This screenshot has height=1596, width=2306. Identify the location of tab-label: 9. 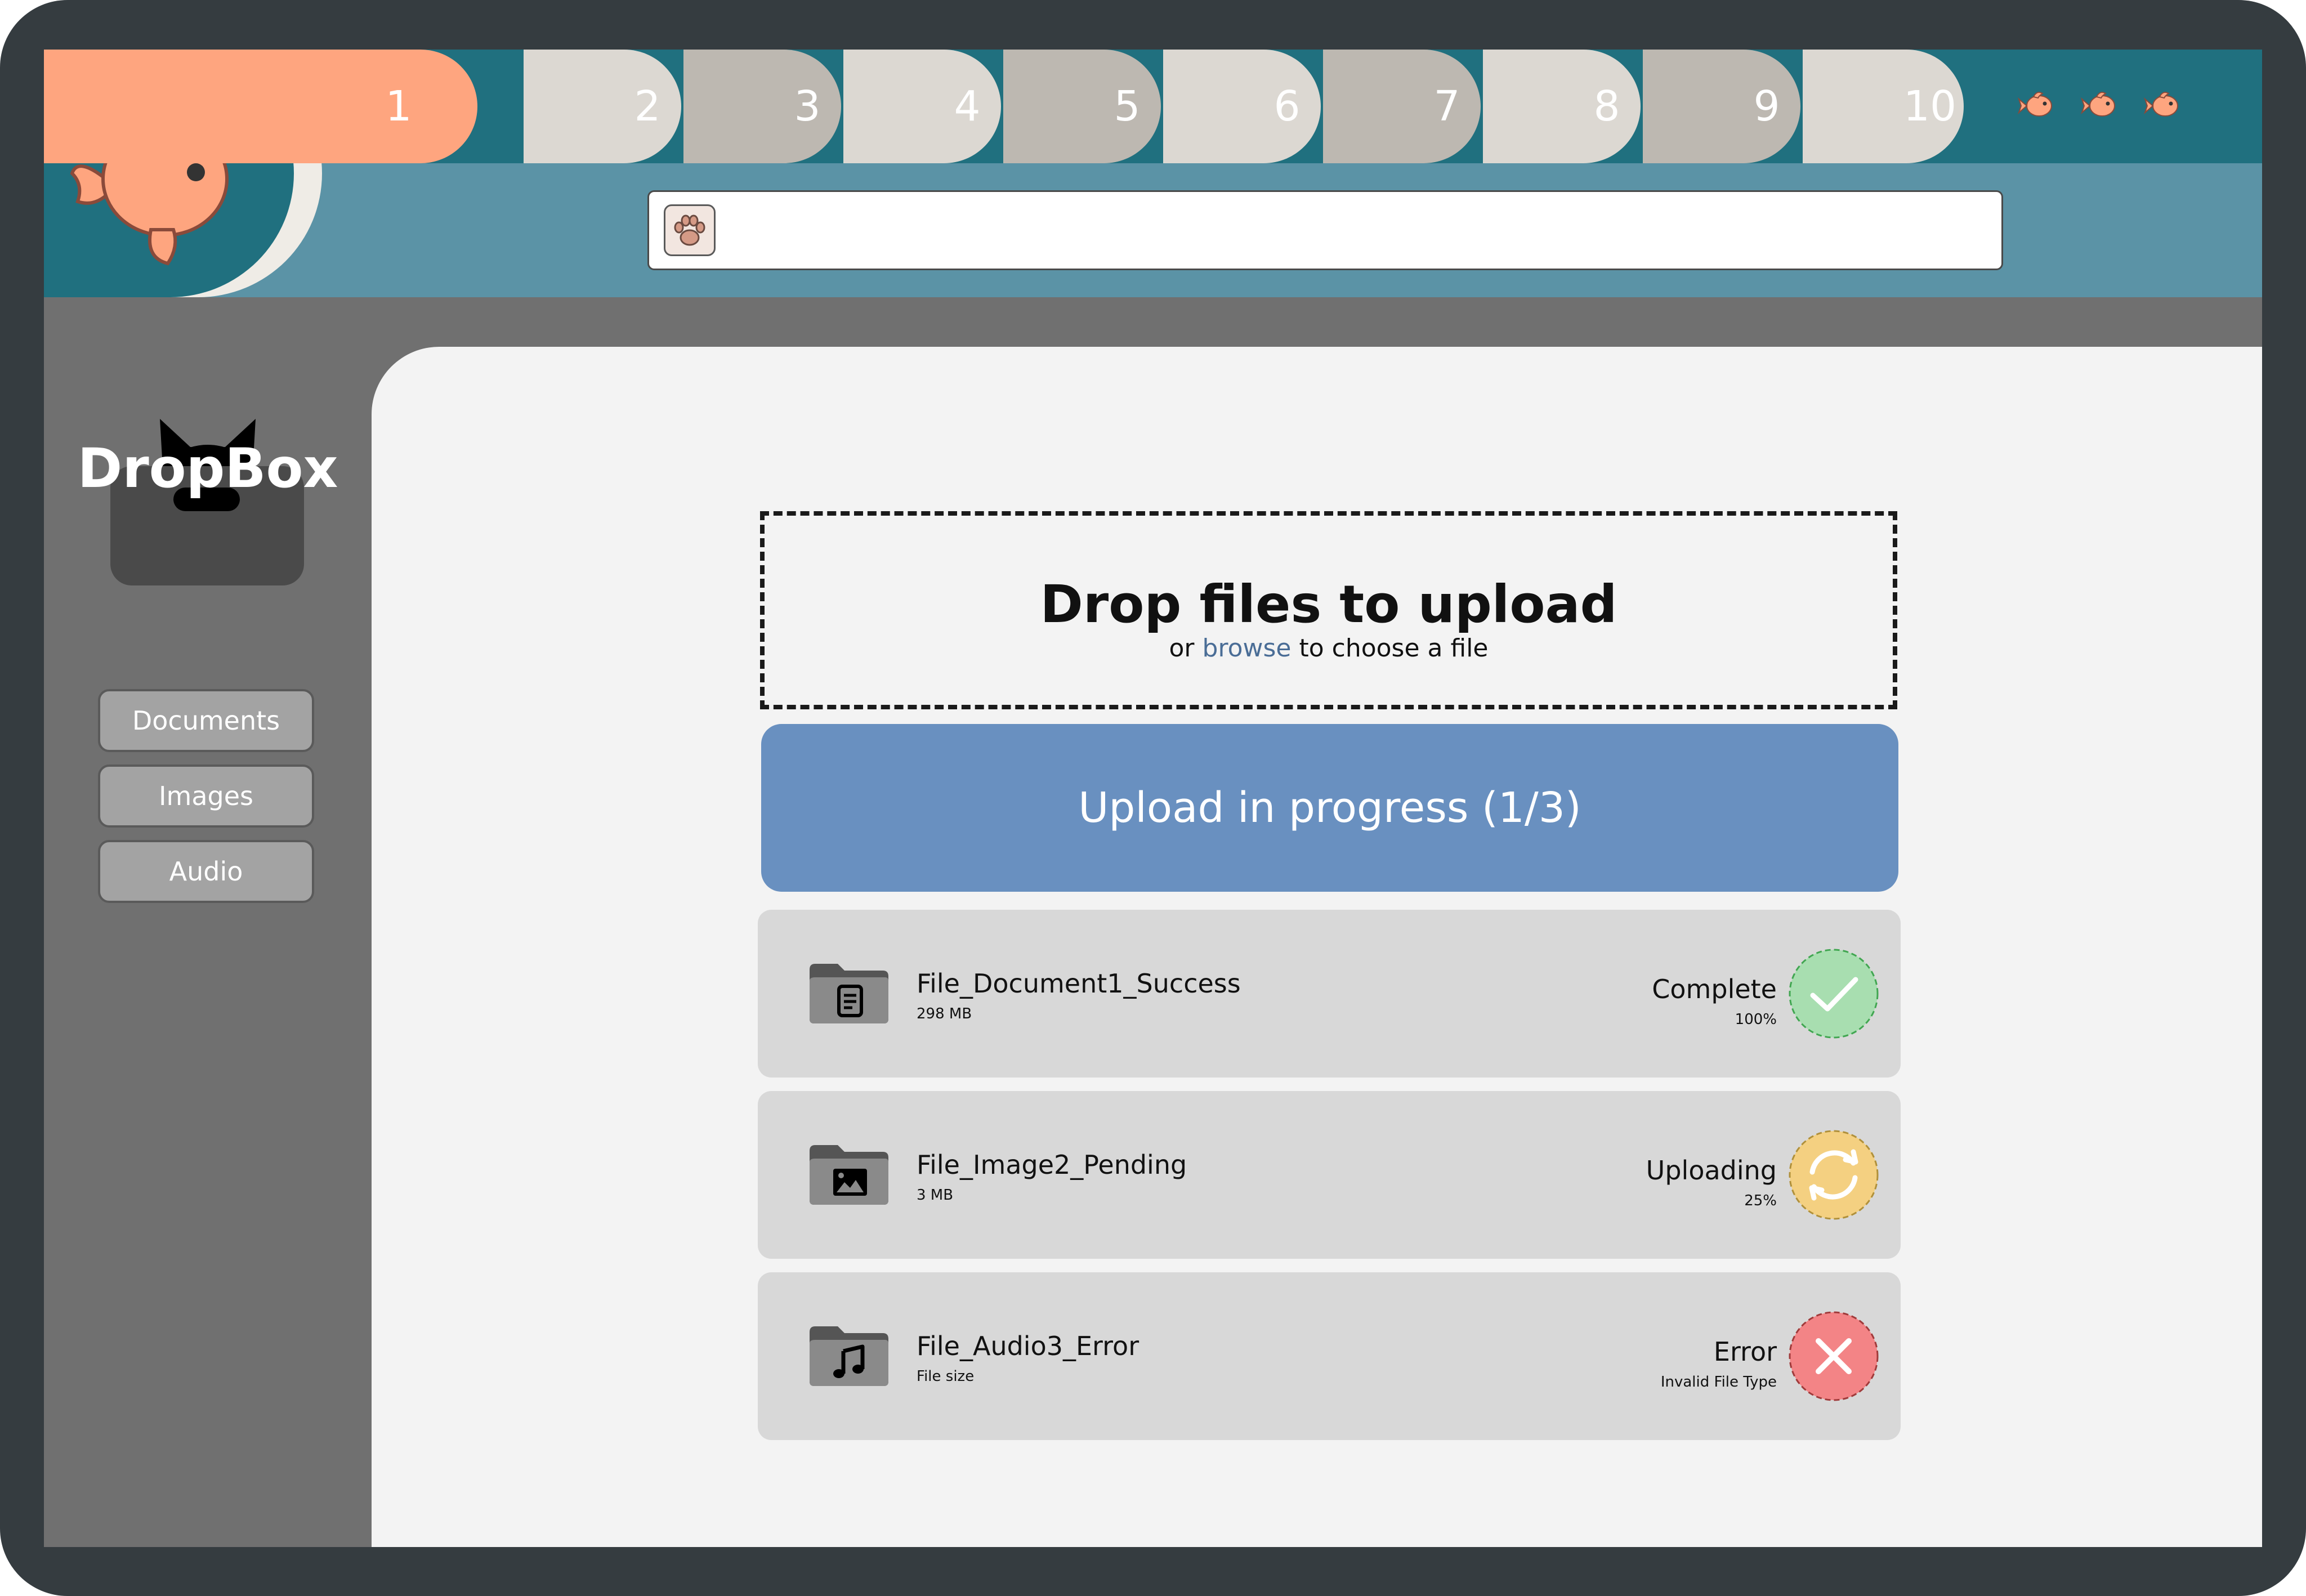
(1766, 107).